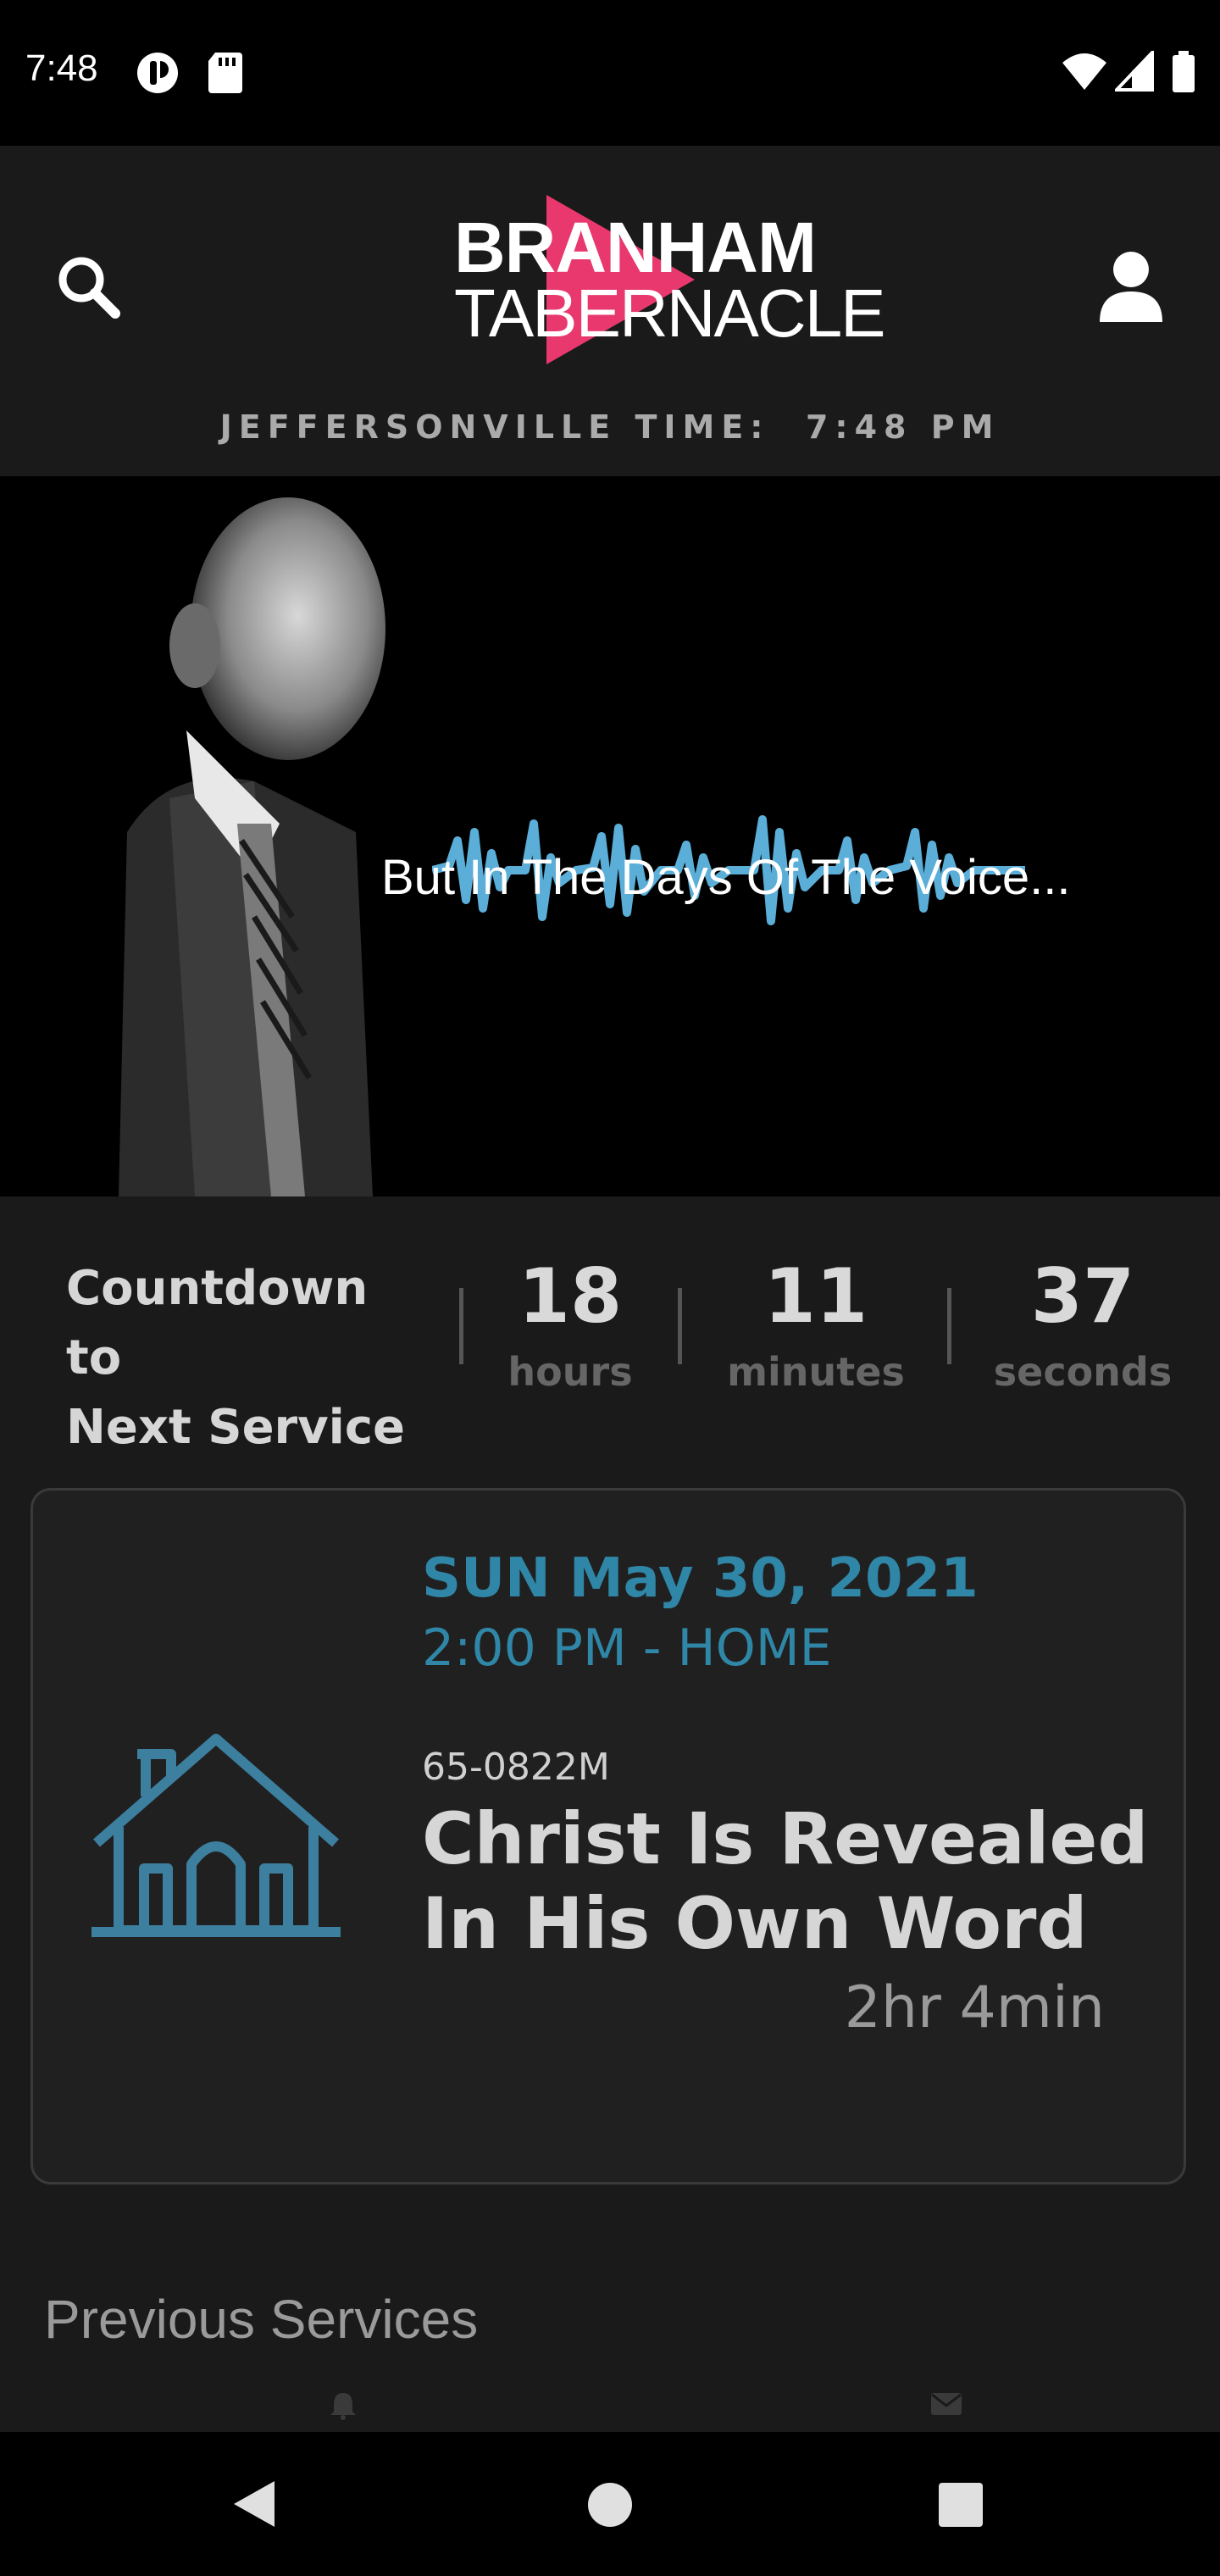  What do you see at coordinates (960, 2505) in the screenshot?
I see `recents-icon` at bounding box center [960, 2505].